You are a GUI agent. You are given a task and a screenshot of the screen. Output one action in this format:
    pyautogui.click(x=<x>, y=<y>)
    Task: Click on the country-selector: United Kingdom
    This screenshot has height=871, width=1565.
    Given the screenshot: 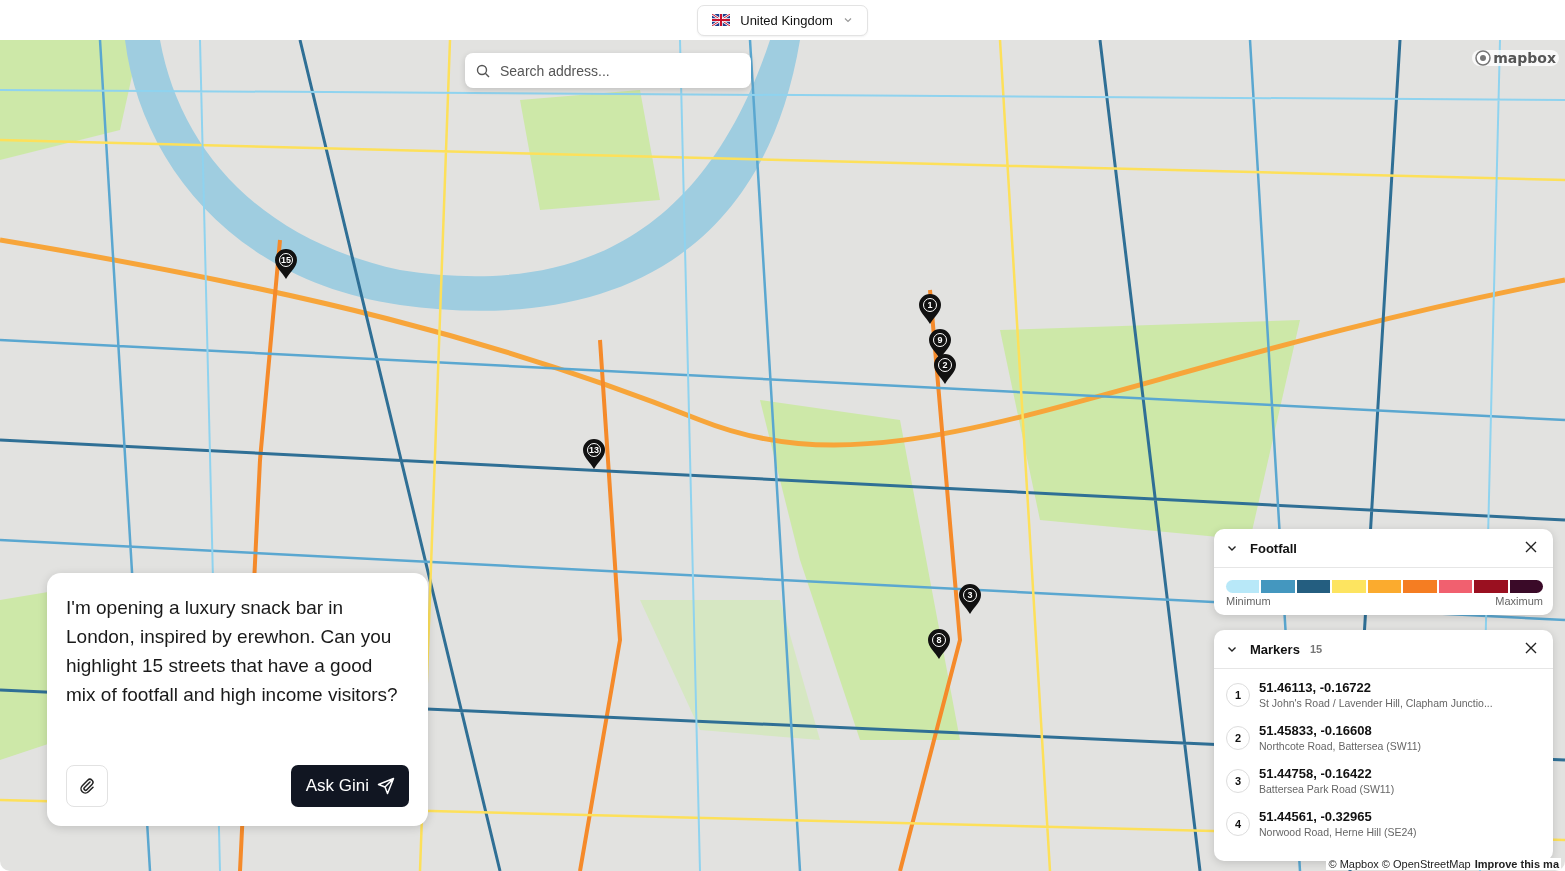 What is the action you would take?
    pyautogui.click(x=782, y=20)
    